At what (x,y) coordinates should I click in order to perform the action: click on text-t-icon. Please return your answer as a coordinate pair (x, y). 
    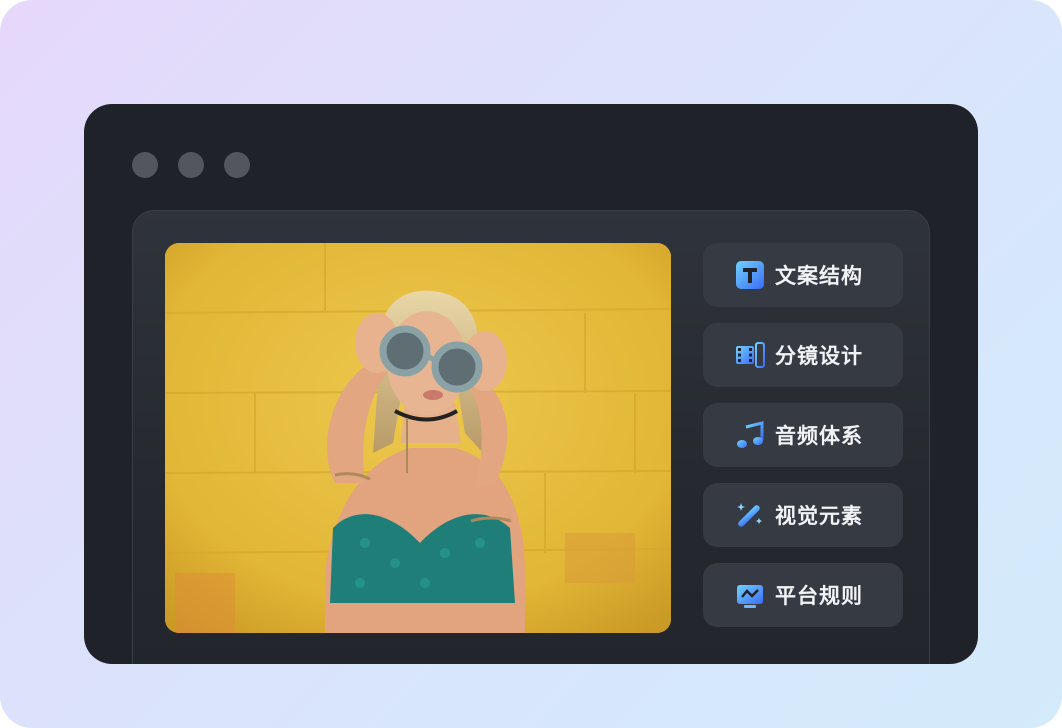
    Looking at the image, I should click on (750, 275).